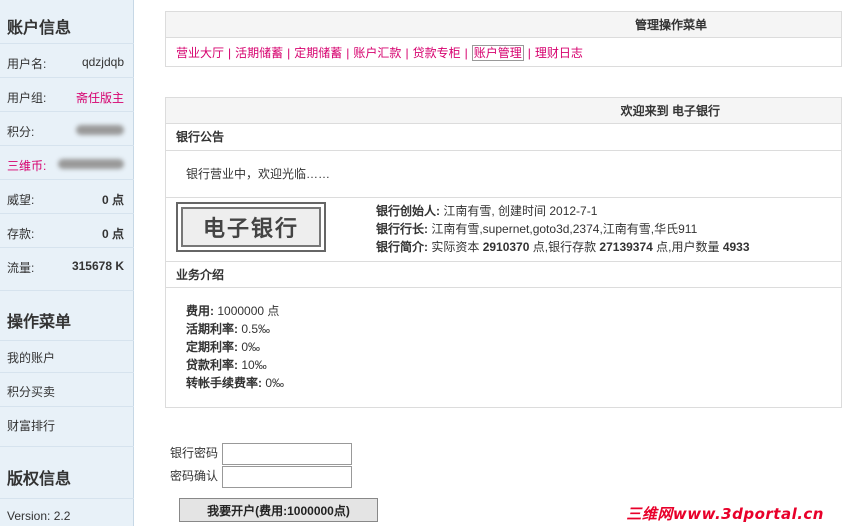 Image resolution: width=842 pixels, height=526 pixels. What do you see at coordinates (235, 383) in the screenshot?
I see `list-item: 转帐手续费率: 0‰` at bounding box center [235, 383].